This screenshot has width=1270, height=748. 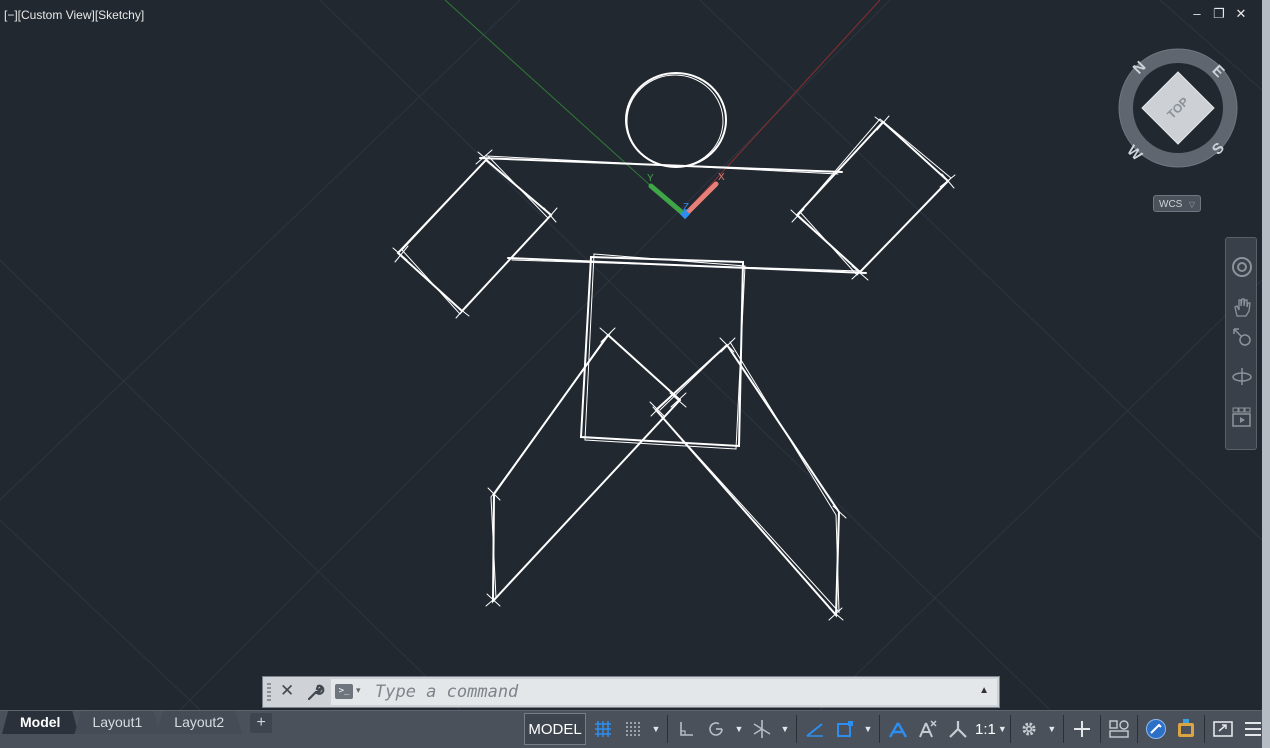 What do you see at coordinates (747, 481) in the screenshot?
I see `figure-right-leg` at bounding box center [747, 481].